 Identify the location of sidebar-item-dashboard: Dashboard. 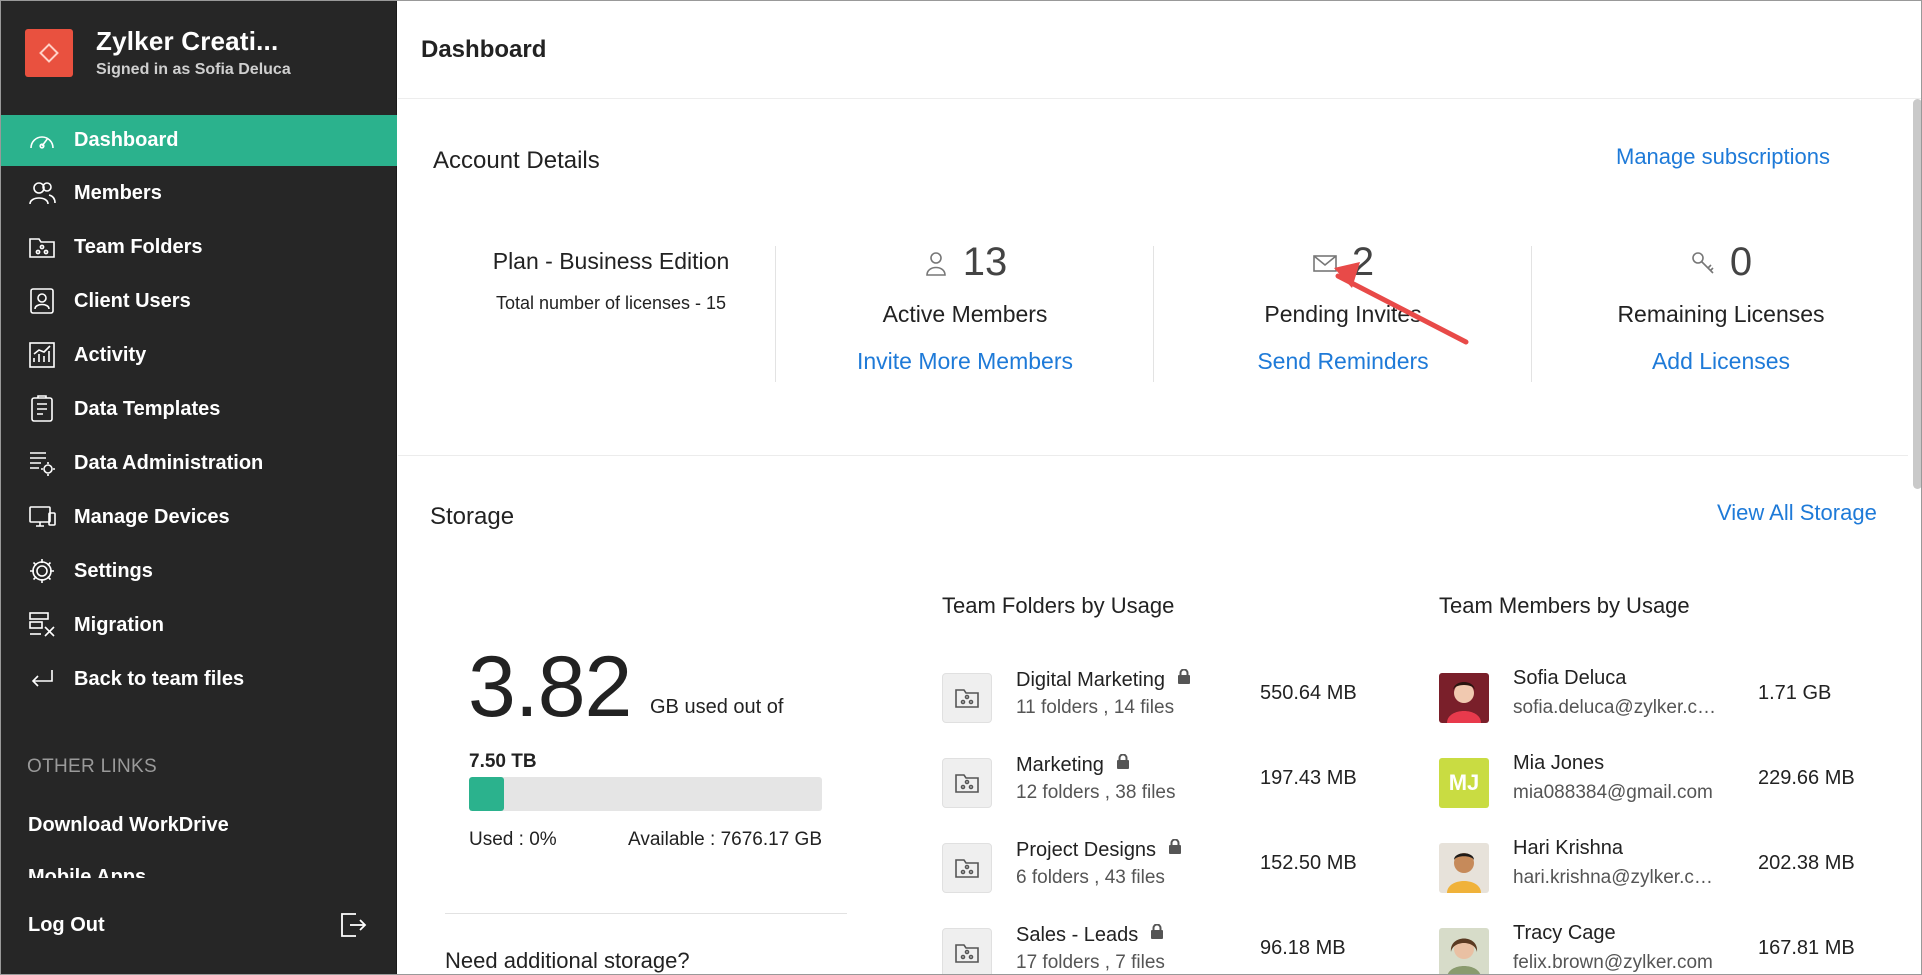
(198, 140).